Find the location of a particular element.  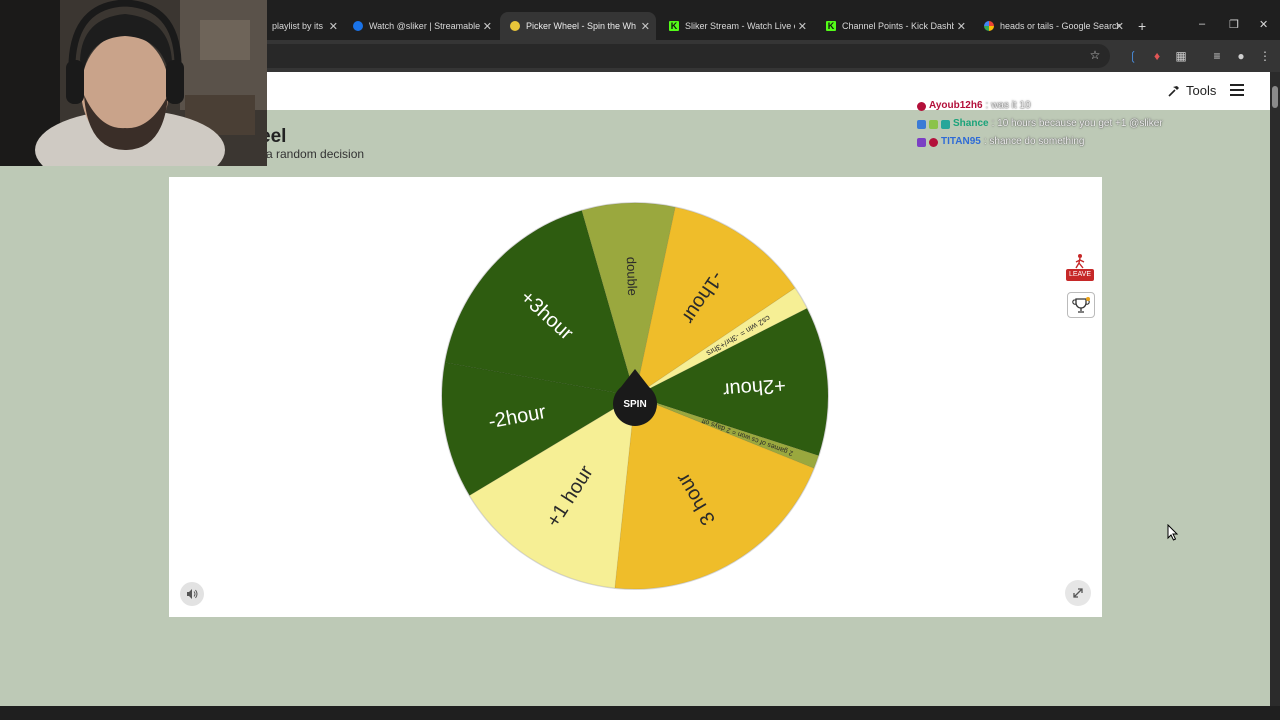

tab-kick-stream: K Sliker Stream - Watch Live on K ✕ is located at coordinates (736, 26).